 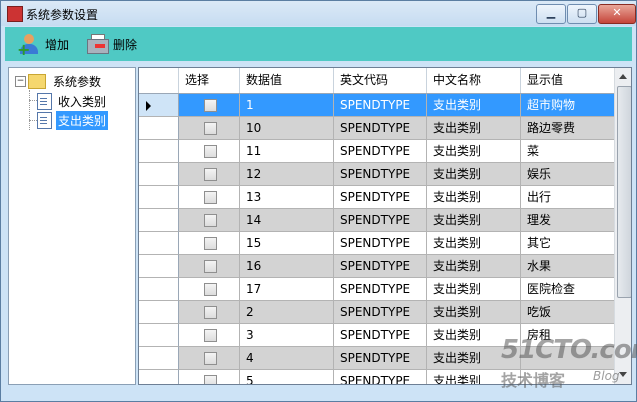 I want to click on value-cell: 5, so click(x=287, y=377).